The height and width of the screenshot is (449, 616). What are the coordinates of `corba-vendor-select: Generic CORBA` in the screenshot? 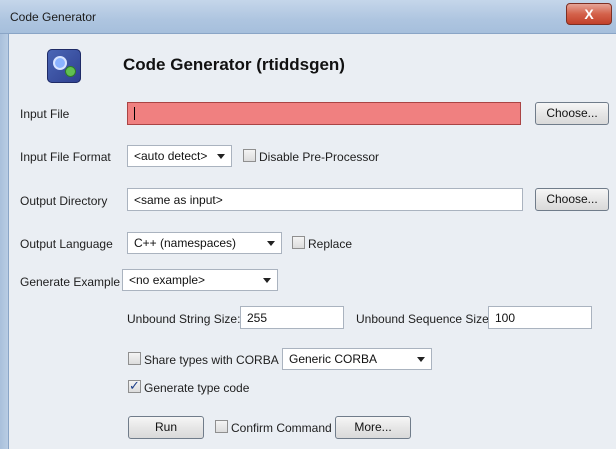 It's located at (357, 359).